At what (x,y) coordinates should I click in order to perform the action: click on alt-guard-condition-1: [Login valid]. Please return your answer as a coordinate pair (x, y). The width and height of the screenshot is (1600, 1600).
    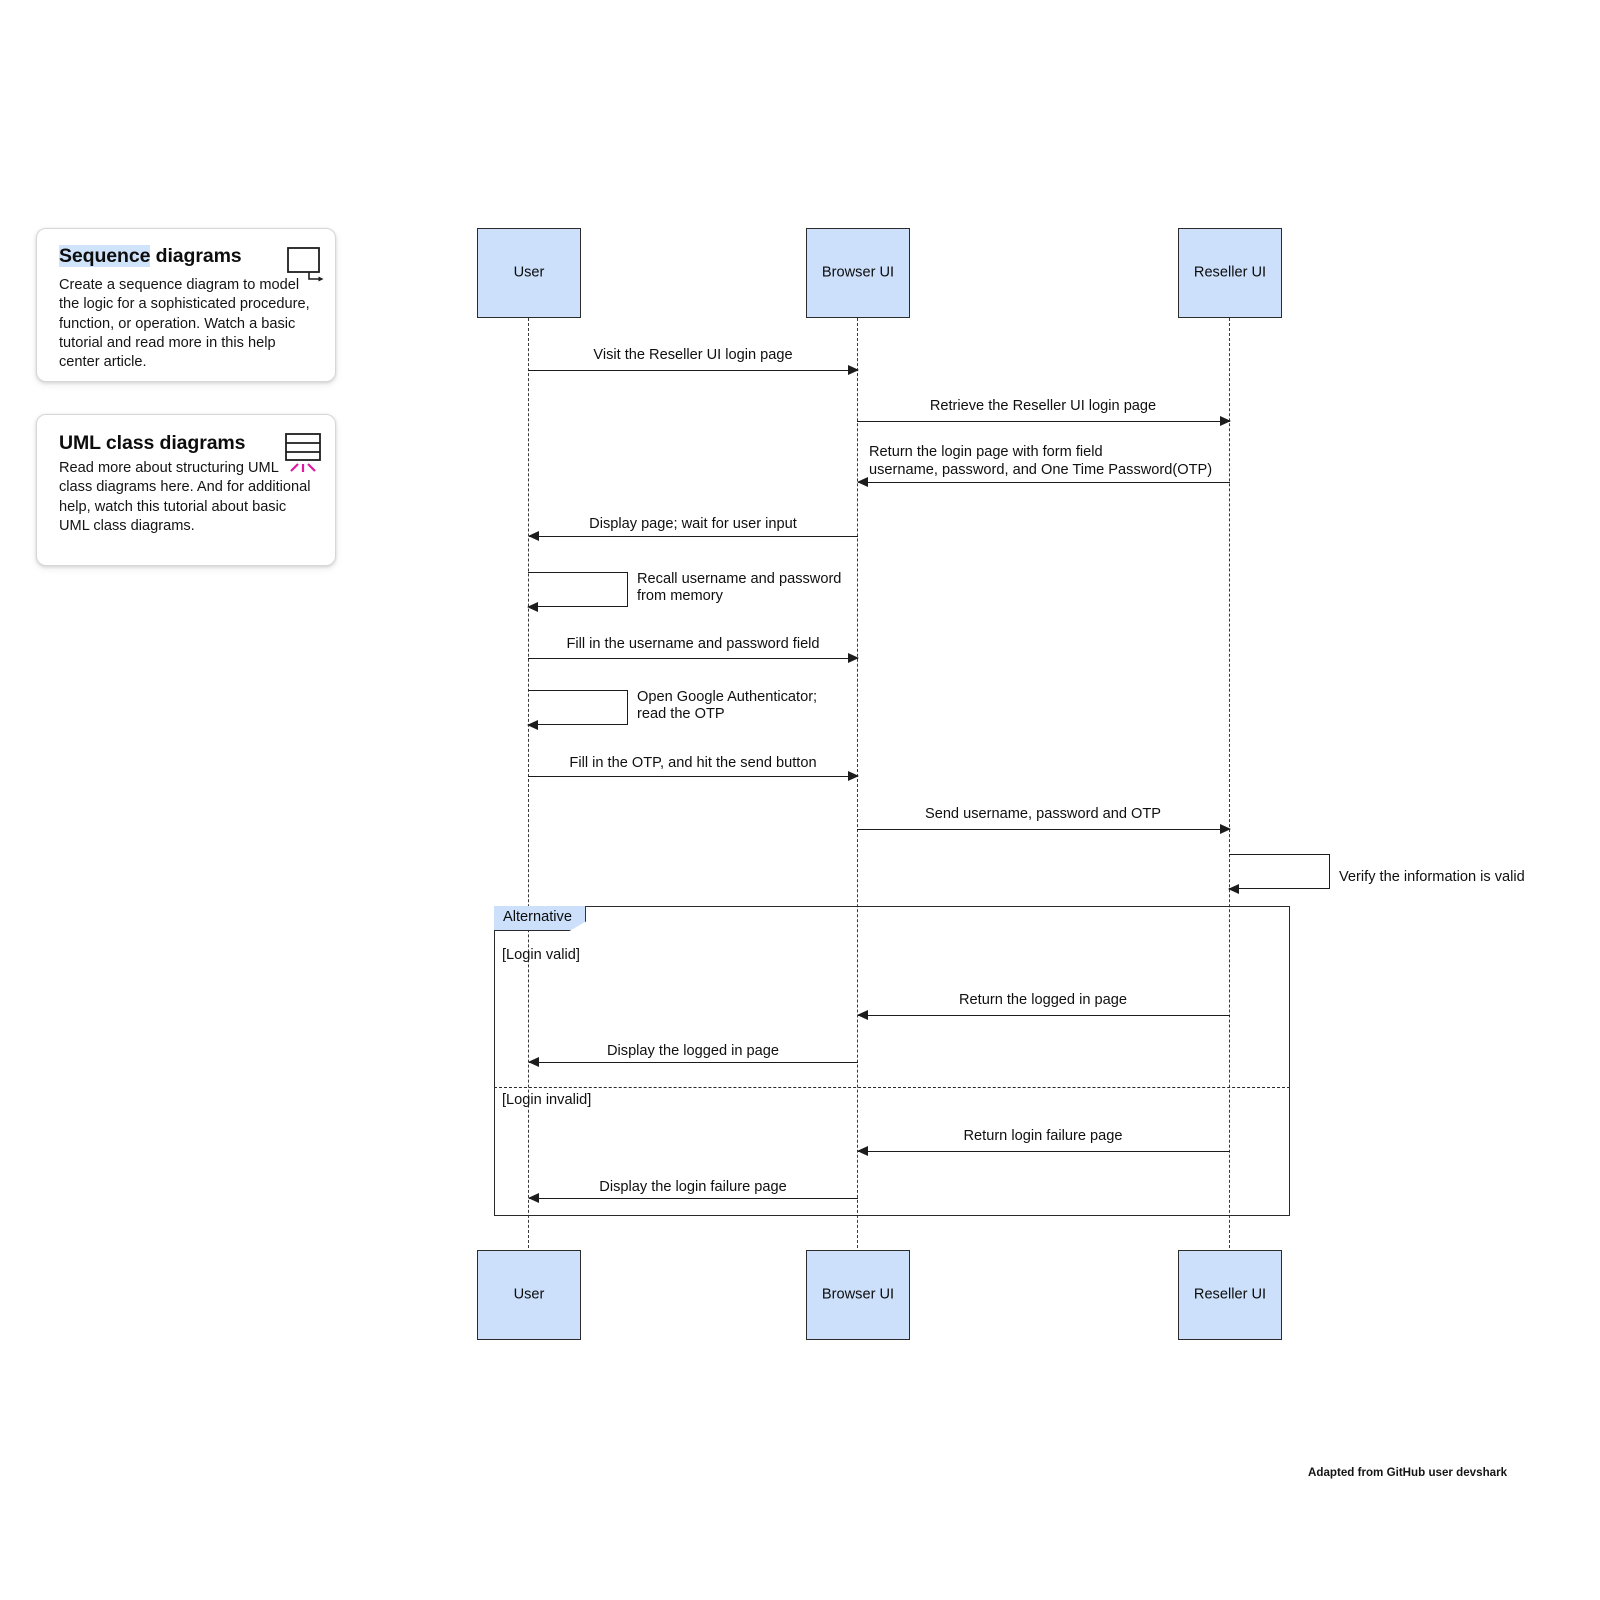
    Looking at the image, I should click on (541, 955).